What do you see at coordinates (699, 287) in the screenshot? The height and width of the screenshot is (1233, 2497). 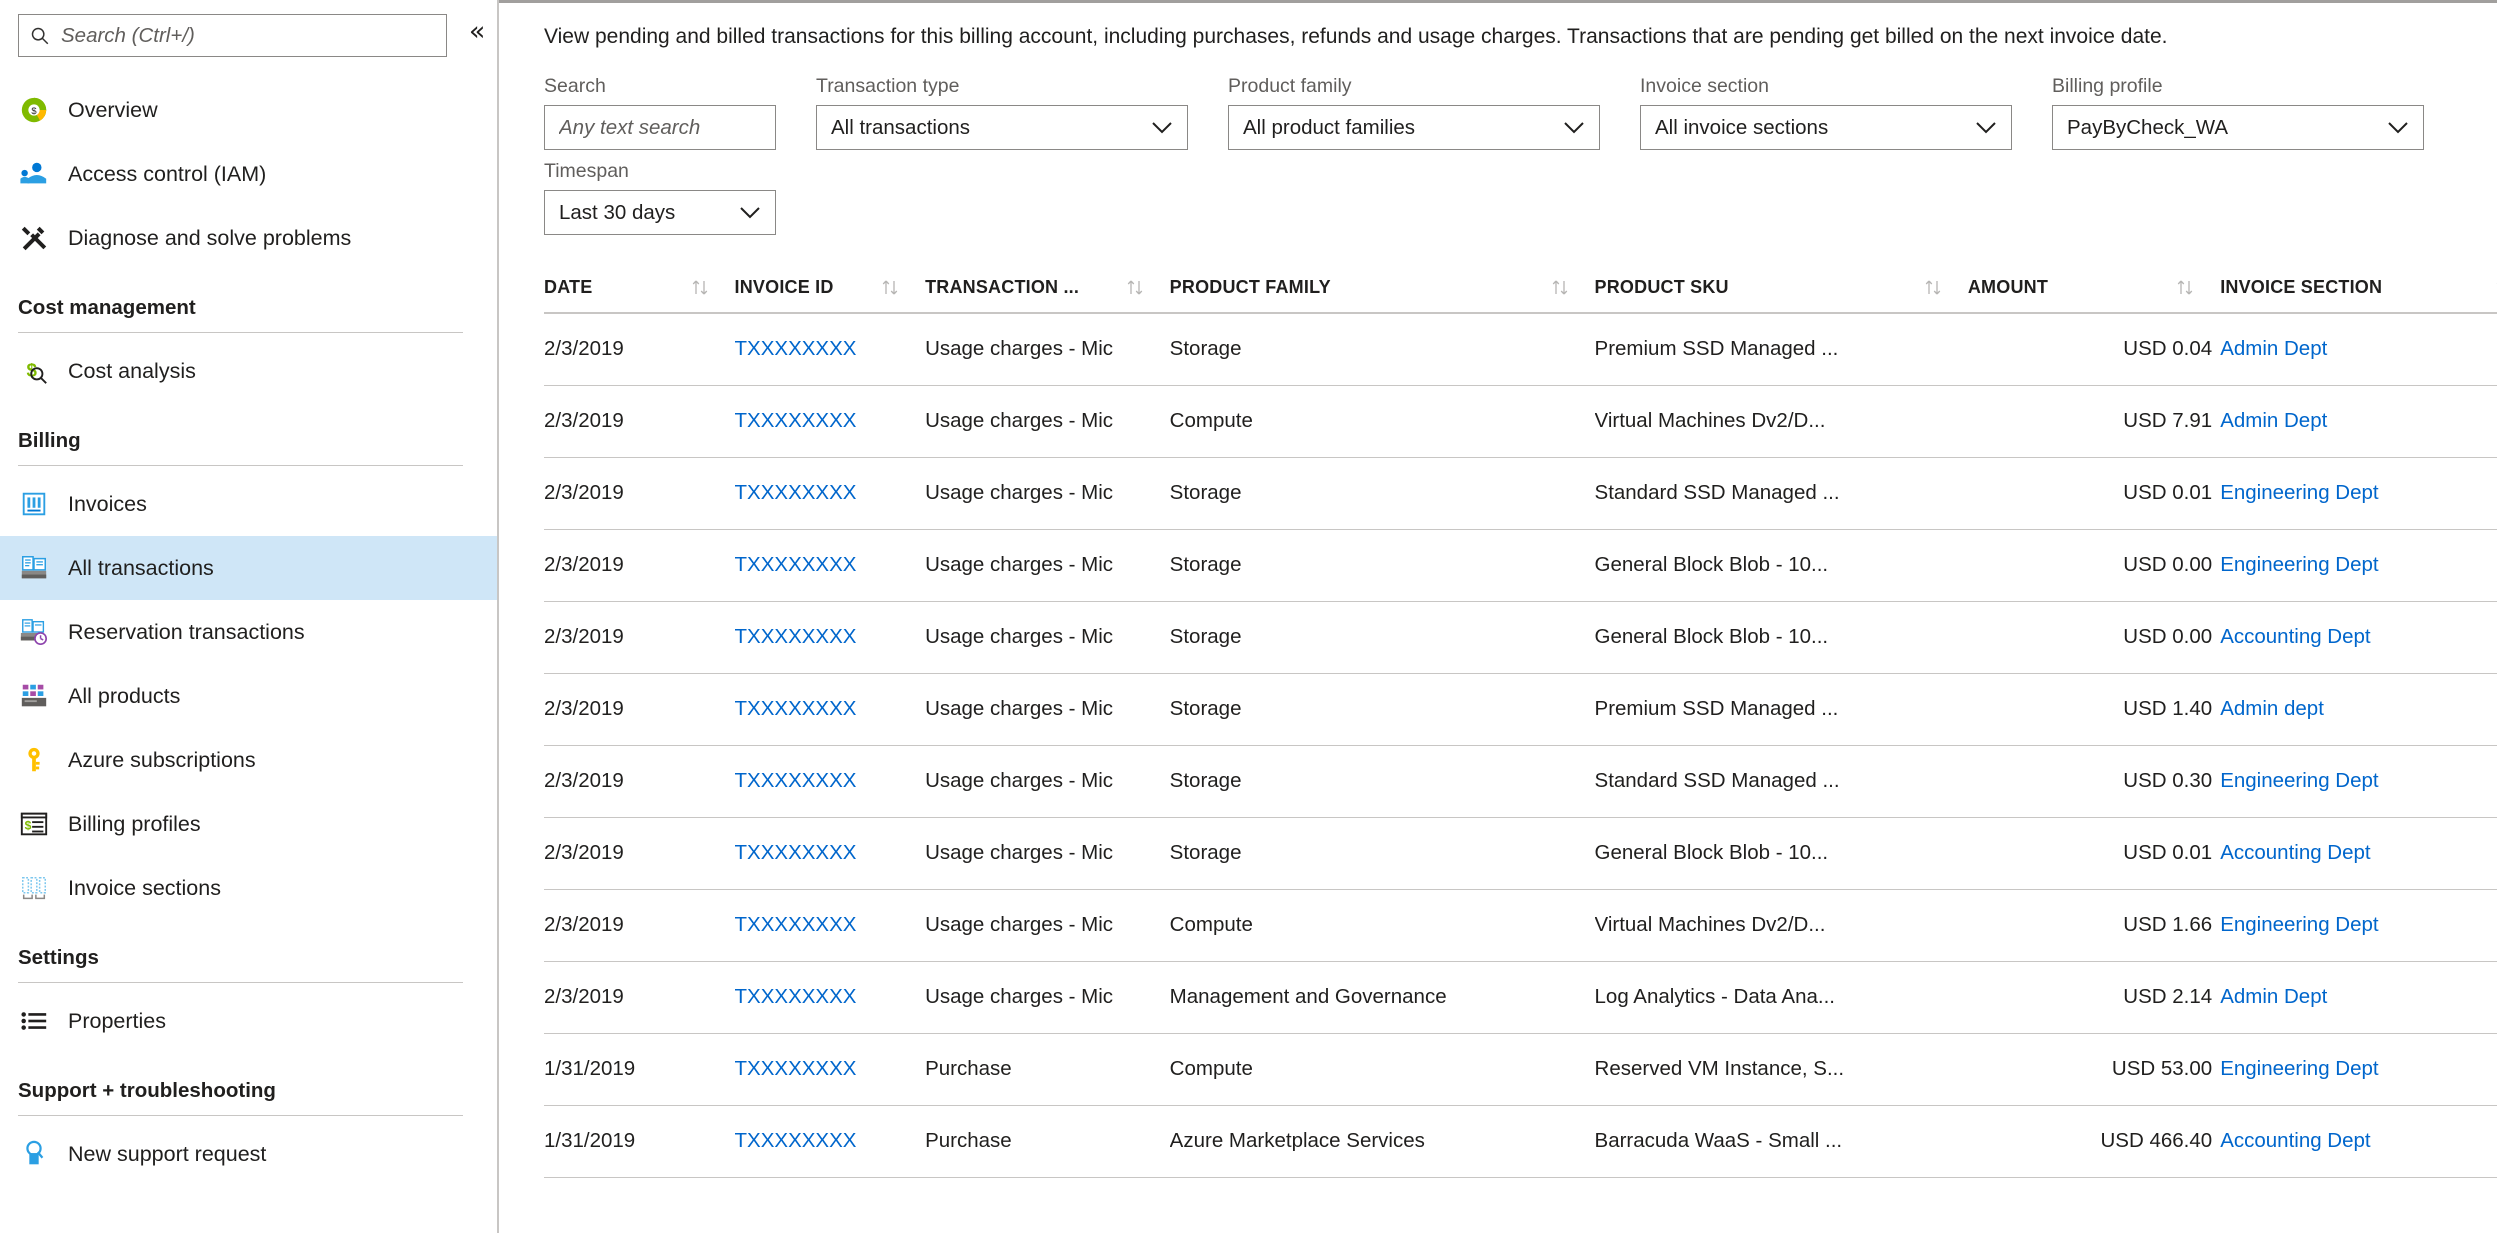 I see `sort-arrows-icon` at bounding box center [699, 287].